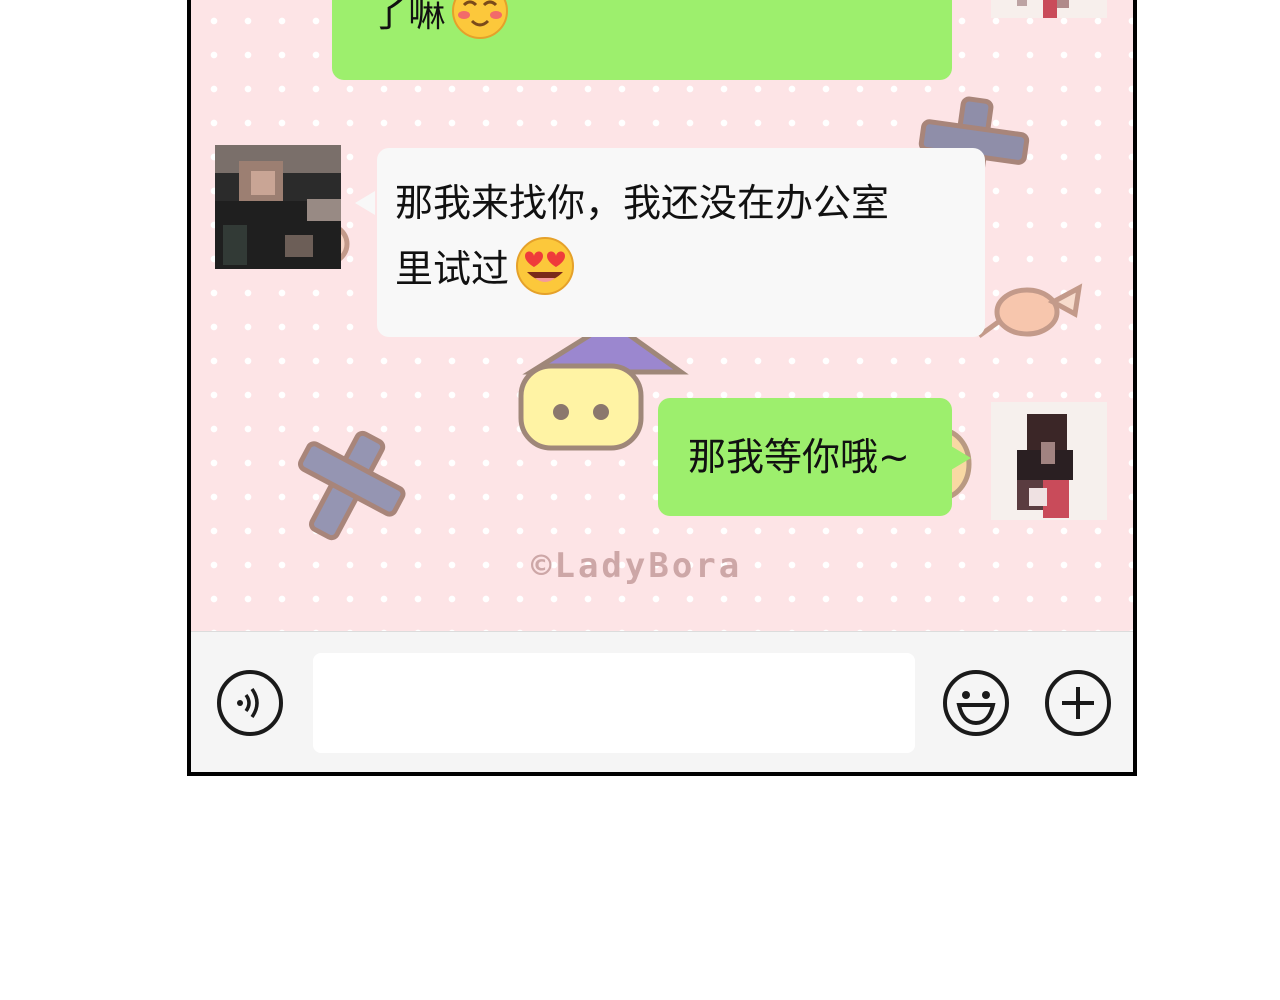  What do you see at coordinates (250, 703) in the screenshot?
I see `voice-icon` at bounding box center [250, 703].